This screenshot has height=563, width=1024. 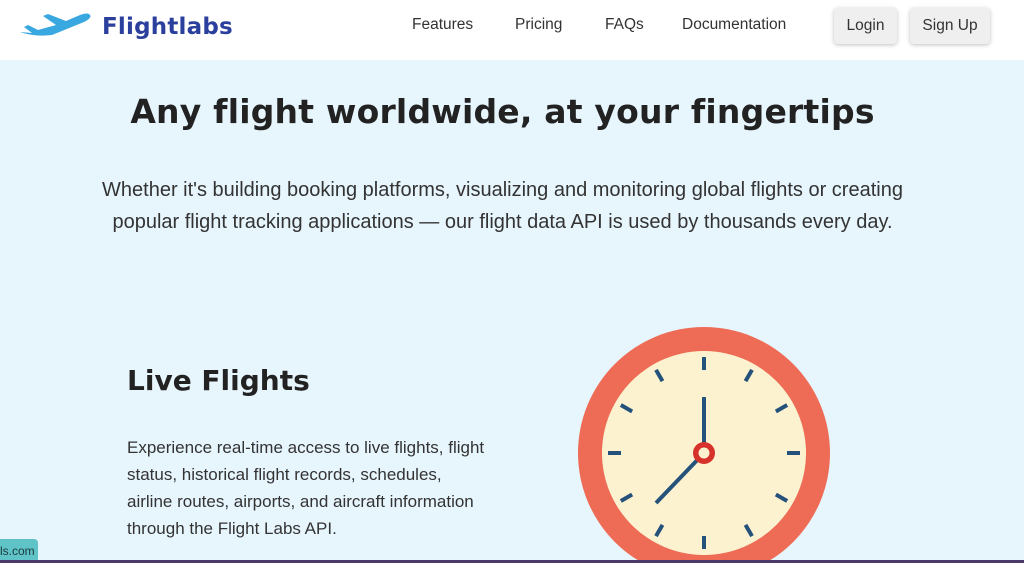 I want to click on login-button: Login, so click(x=865, y=26).